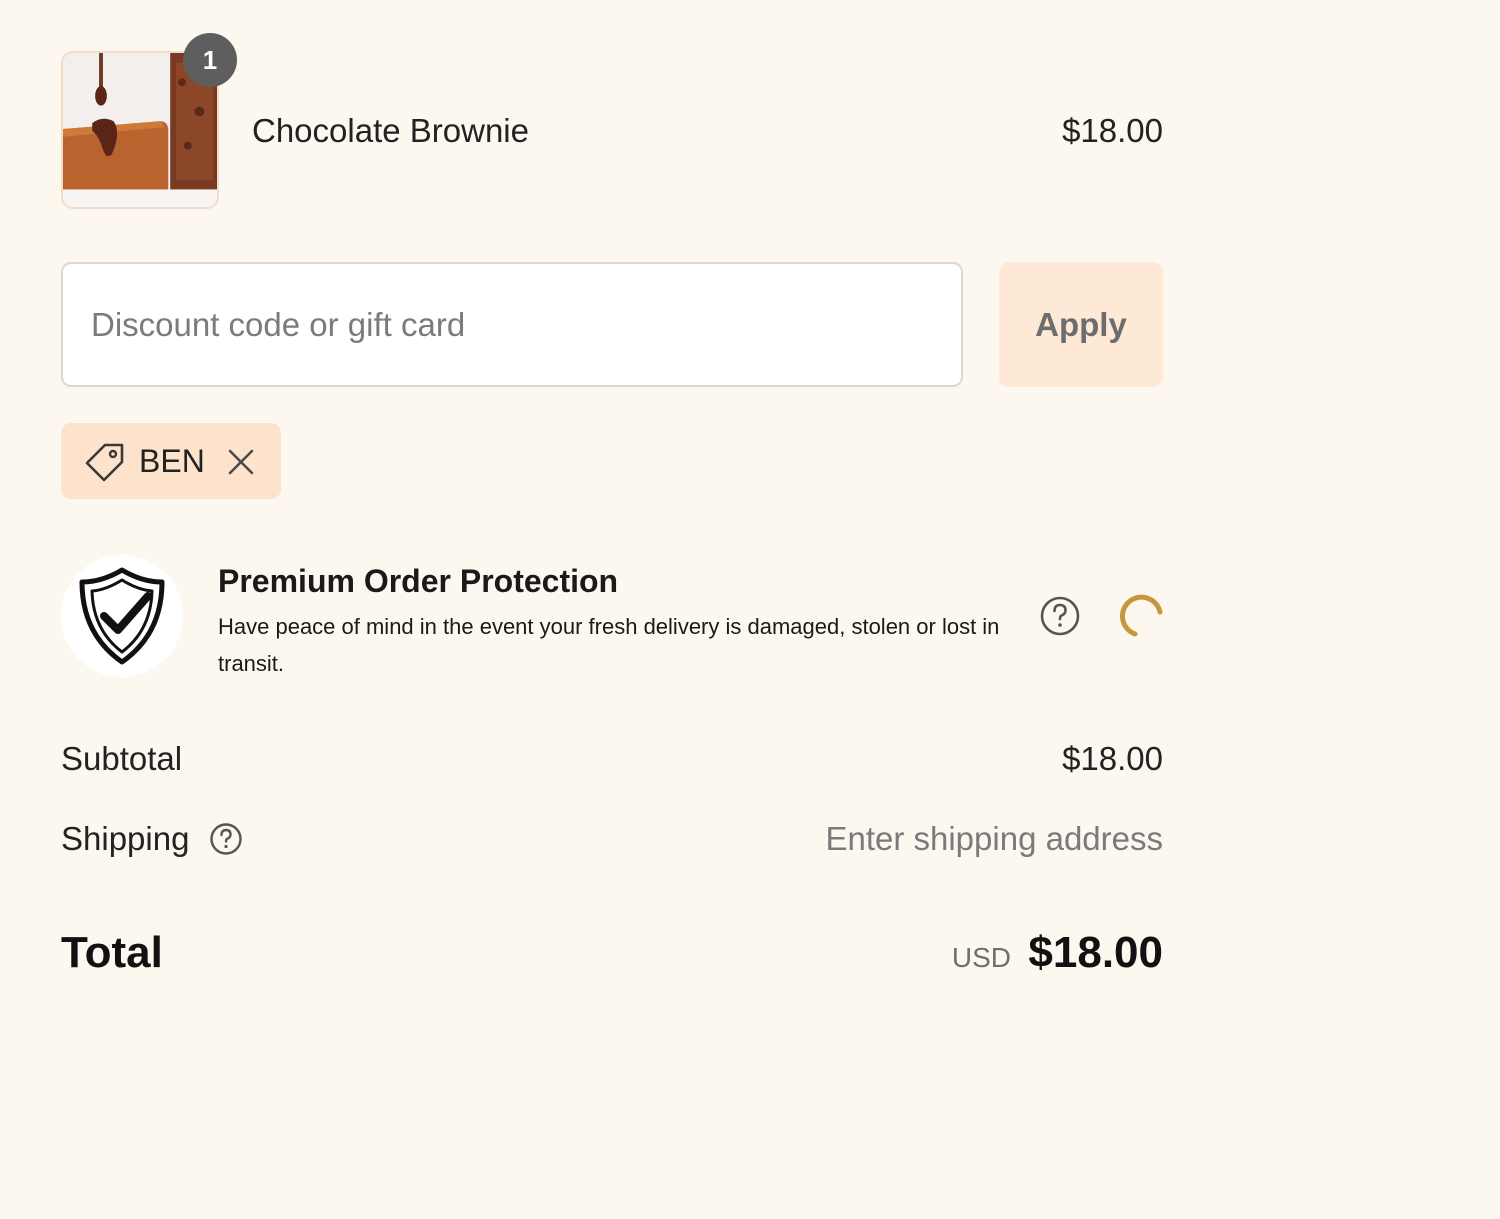  Describe the element at coordinates (1095, 952) in the screenshot. I see `total-amount: $18.00` at that location.